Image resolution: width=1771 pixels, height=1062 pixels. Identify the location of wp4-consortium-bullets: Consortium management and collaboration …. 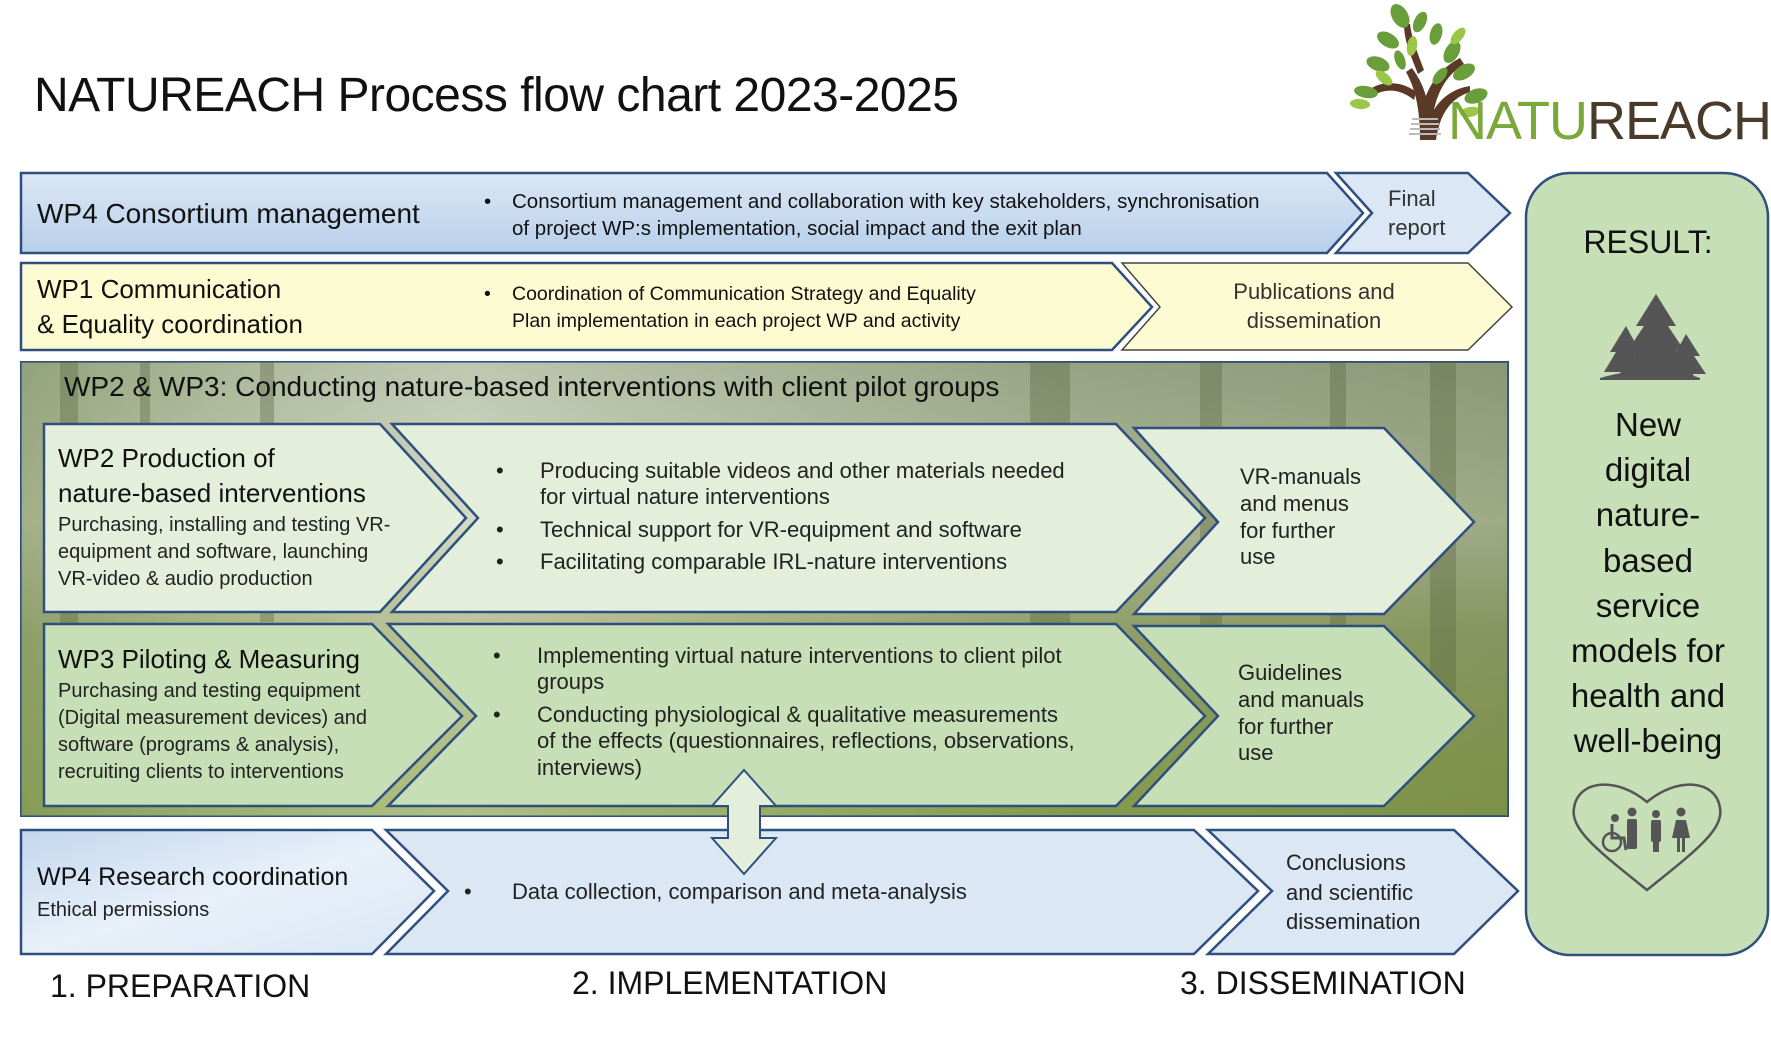
(872, 215).